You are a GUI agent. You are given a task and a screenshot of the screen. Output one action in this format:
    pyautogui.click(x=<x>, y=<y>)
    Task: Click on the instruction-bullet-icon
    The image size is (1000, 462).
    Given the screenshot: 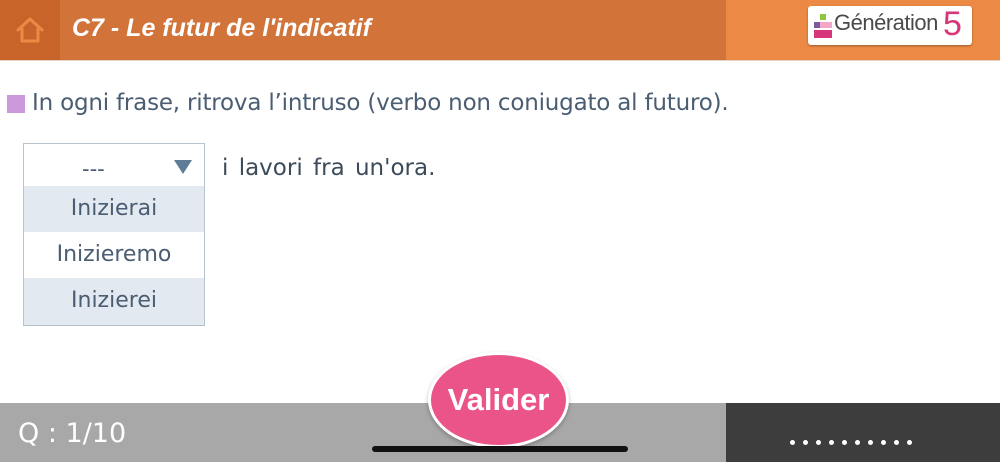 What is the action you would take?
    pyautogui.click(x=16, y=104)
    